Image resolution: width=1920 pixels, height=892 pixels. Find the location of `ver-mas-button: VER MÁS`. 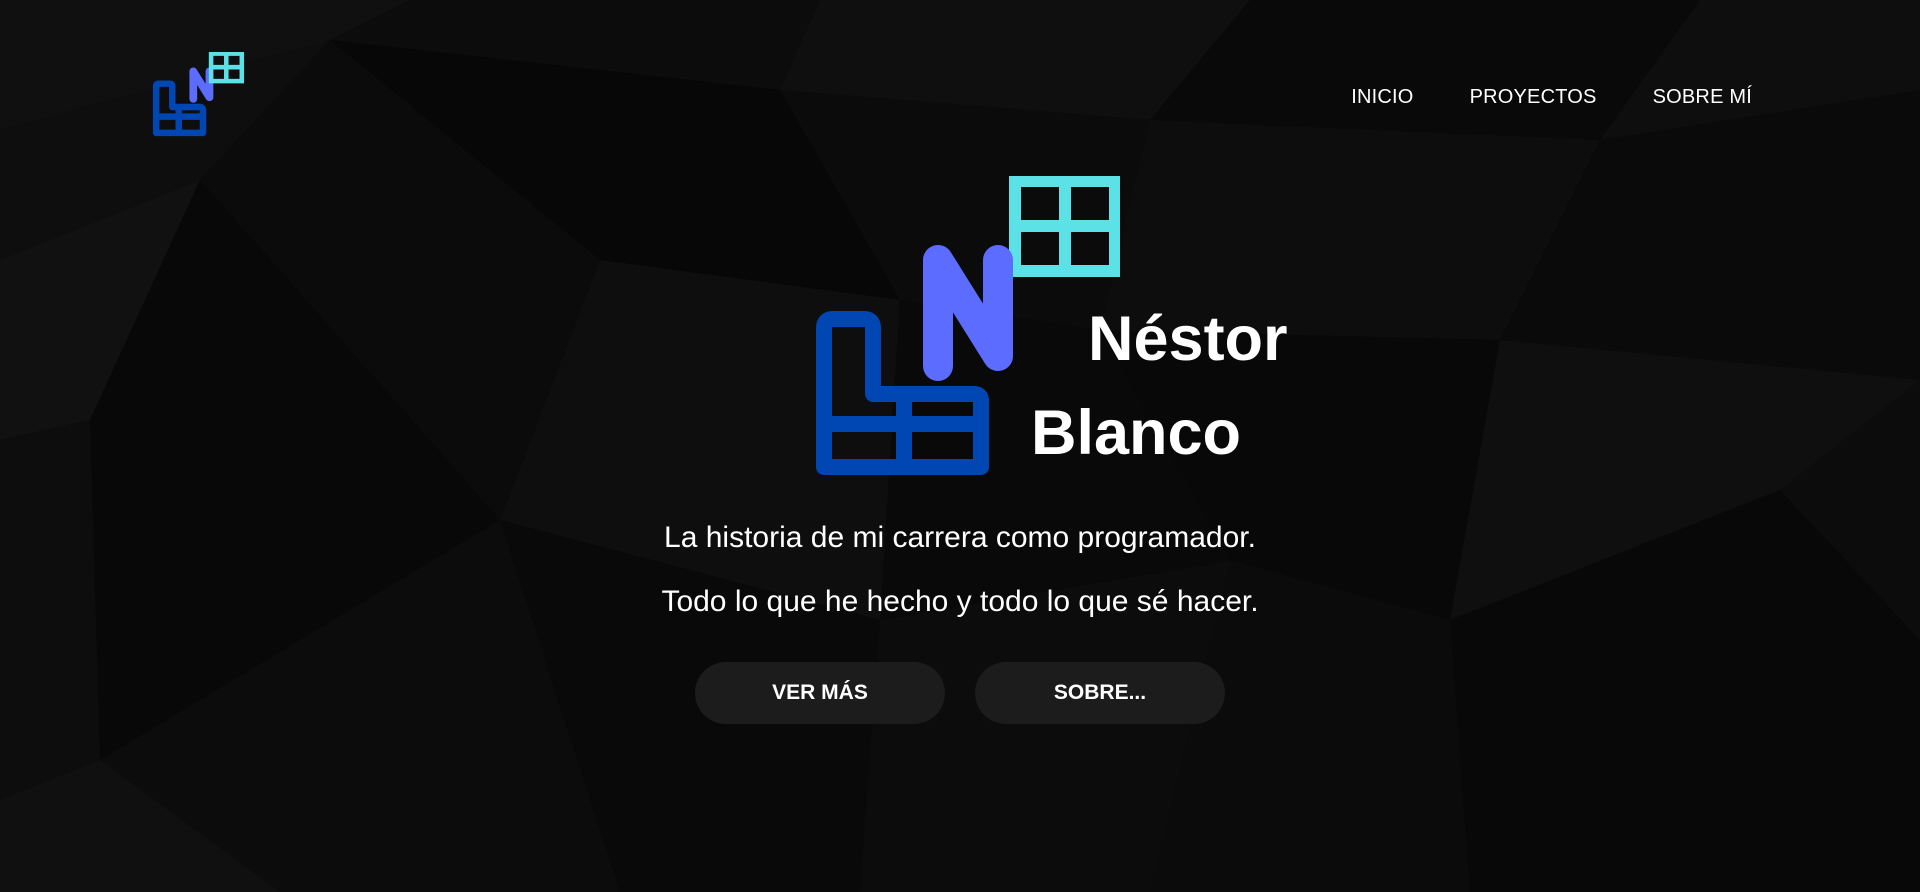

ver-mas-button: VER MÁS is located at coordinates (820, 693).